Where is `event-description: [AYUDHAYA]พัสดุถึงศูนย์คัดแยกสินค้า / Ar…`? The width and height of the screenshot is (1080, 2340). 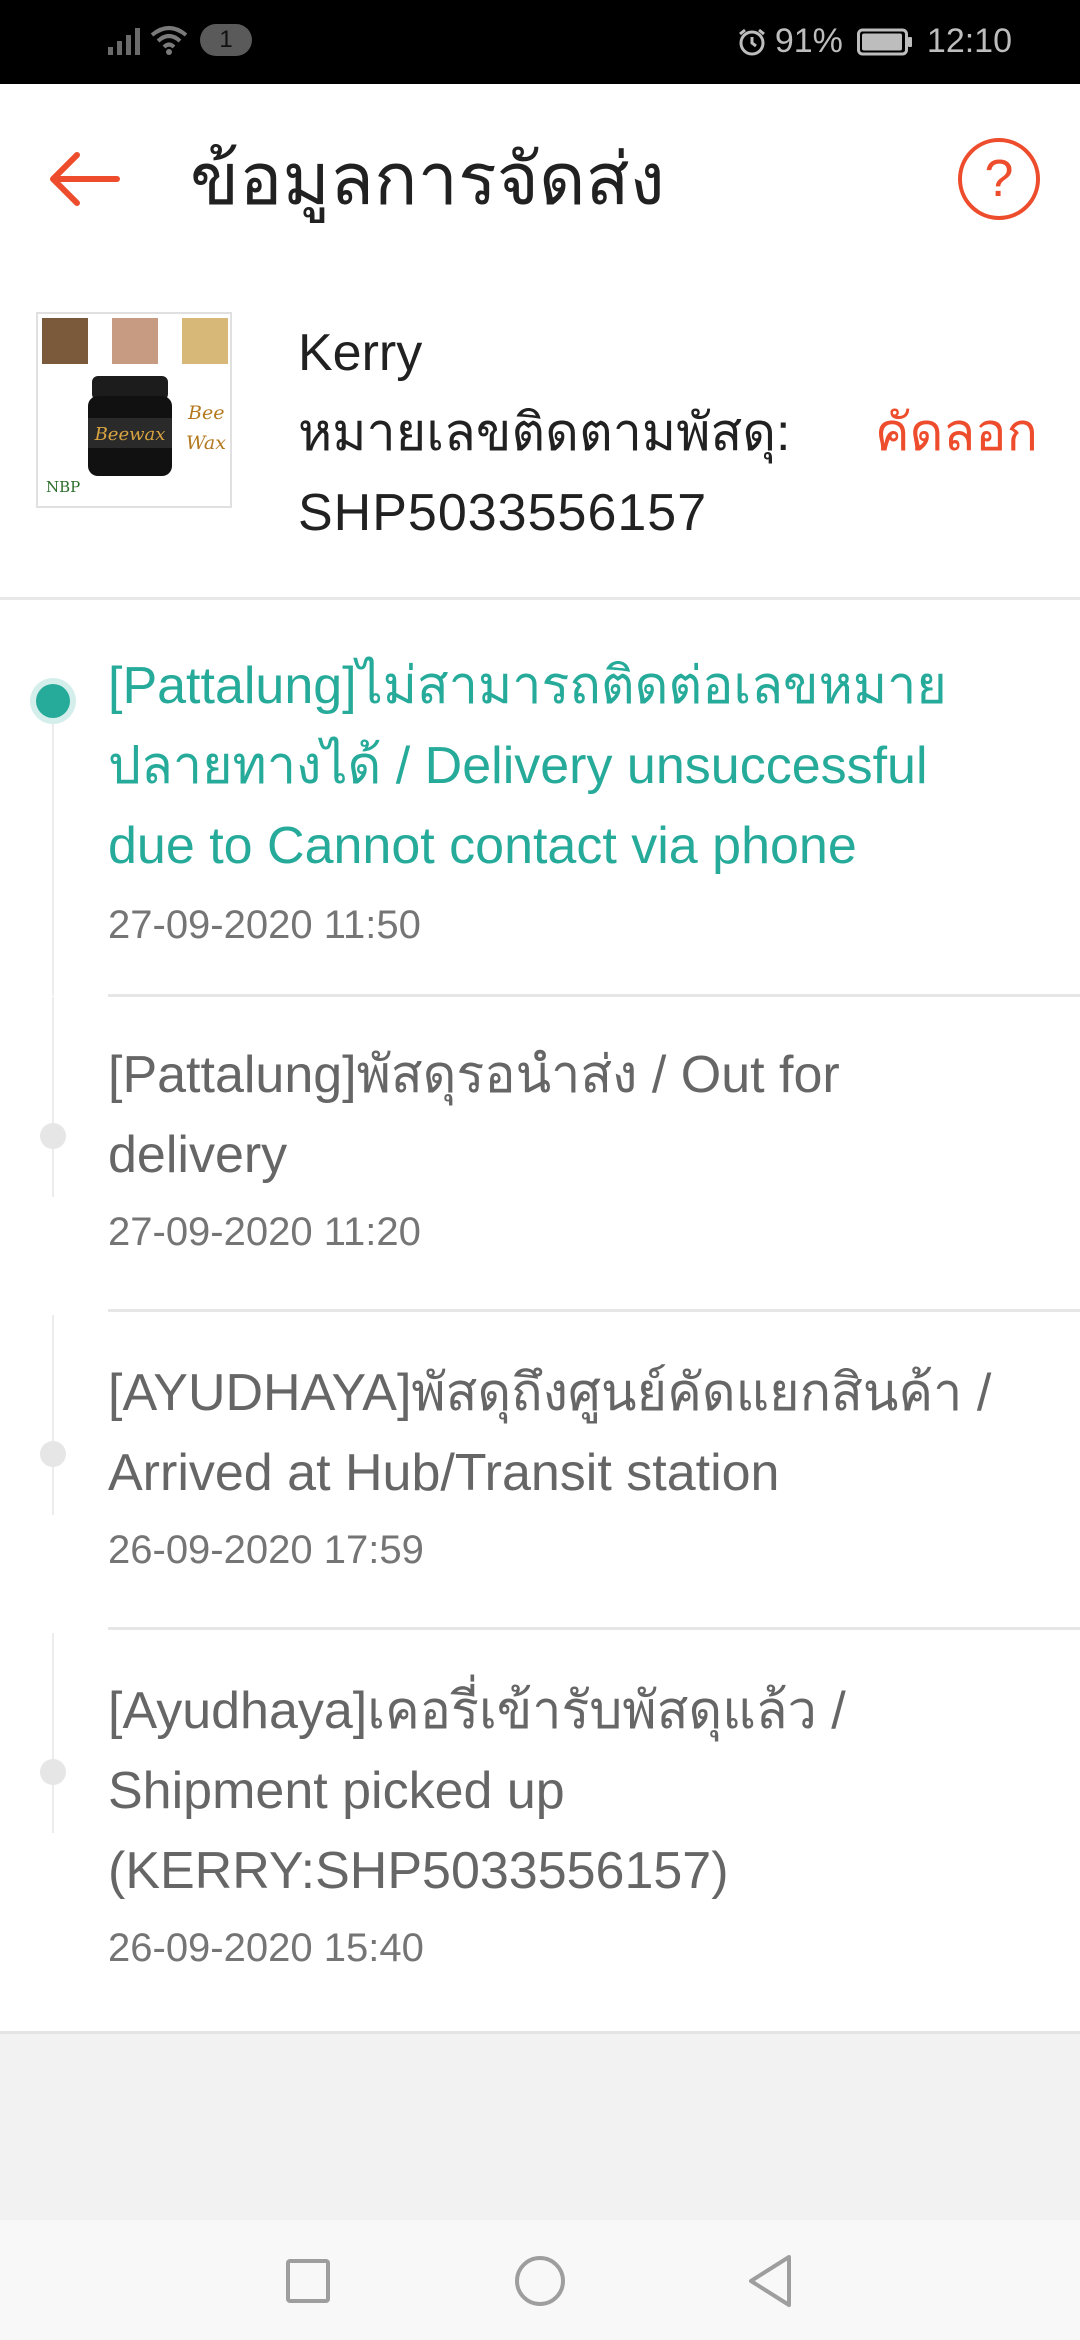 event-description: [AYUDHAYA]พัสดุถึงศูนย์คัดแยกสินค้า / Ar… is located at coordinates (550, 1433).